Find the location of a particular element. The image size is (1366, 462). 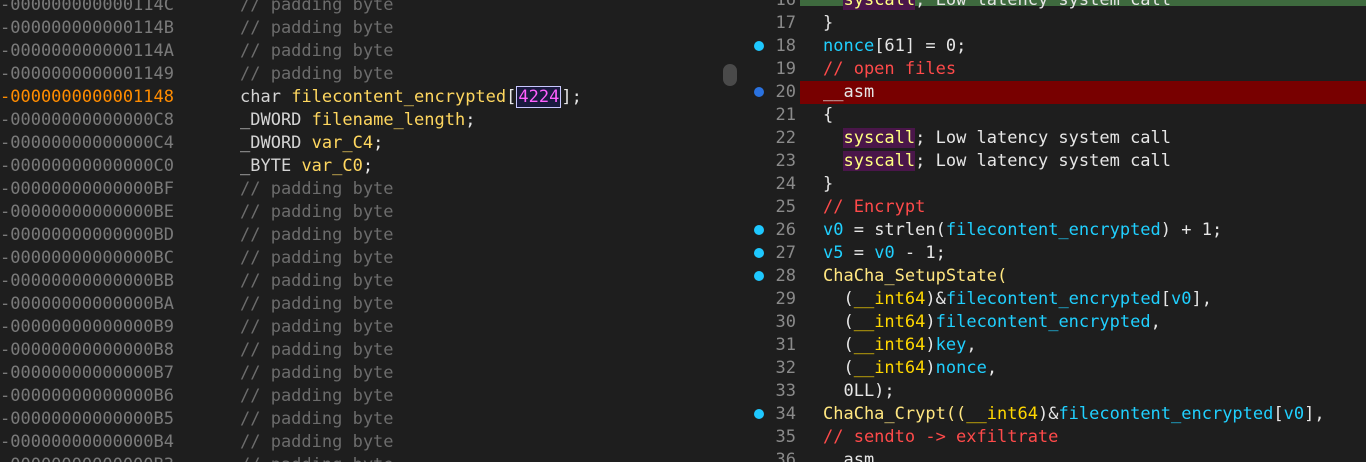

stack-declaration: _DWORD filename_length; is located at coordinates (357, 120).